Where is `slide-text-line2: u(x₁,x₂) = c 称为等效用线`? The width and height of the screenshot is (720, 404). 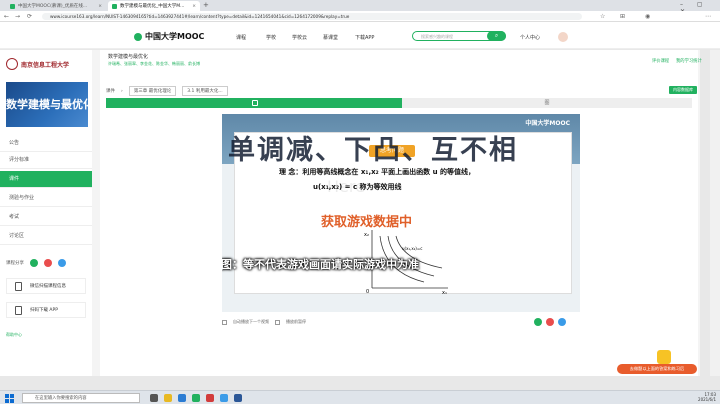
slide-text-line2: u(x₁,x₂) = c 称为等效用线 is located at coordinates (357, 187).